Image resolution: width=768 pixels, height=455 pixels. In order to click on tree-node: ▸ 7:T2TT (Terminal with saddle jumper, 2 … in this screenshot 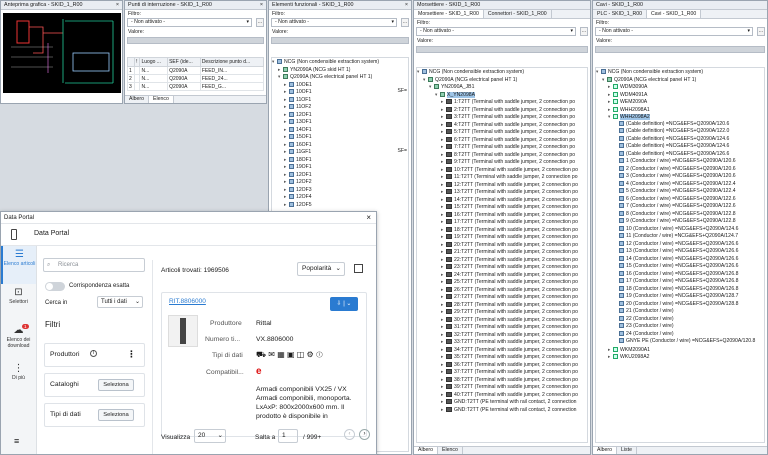, I will do `click(502, 147)`.